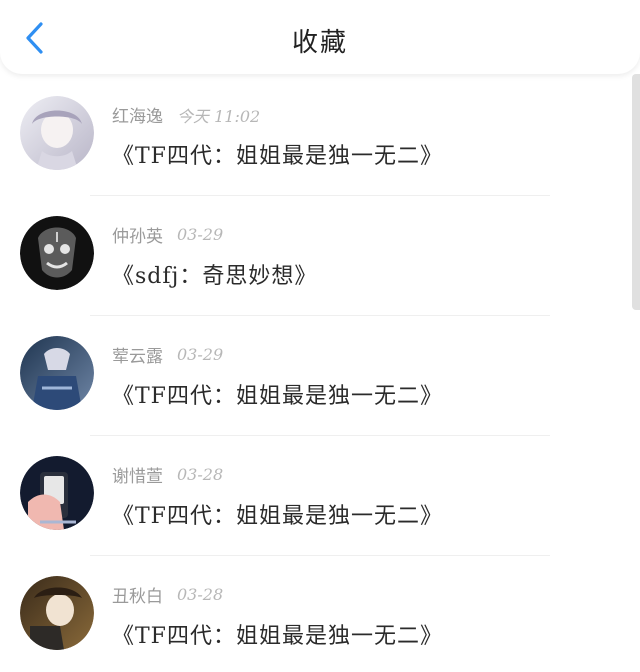 The height and width of the screenshot is (672, 640). Describe the element at coordinates (214, 274) in the screenshot. I see `item-title: 《sdfj：奇思妙想》` at that location.